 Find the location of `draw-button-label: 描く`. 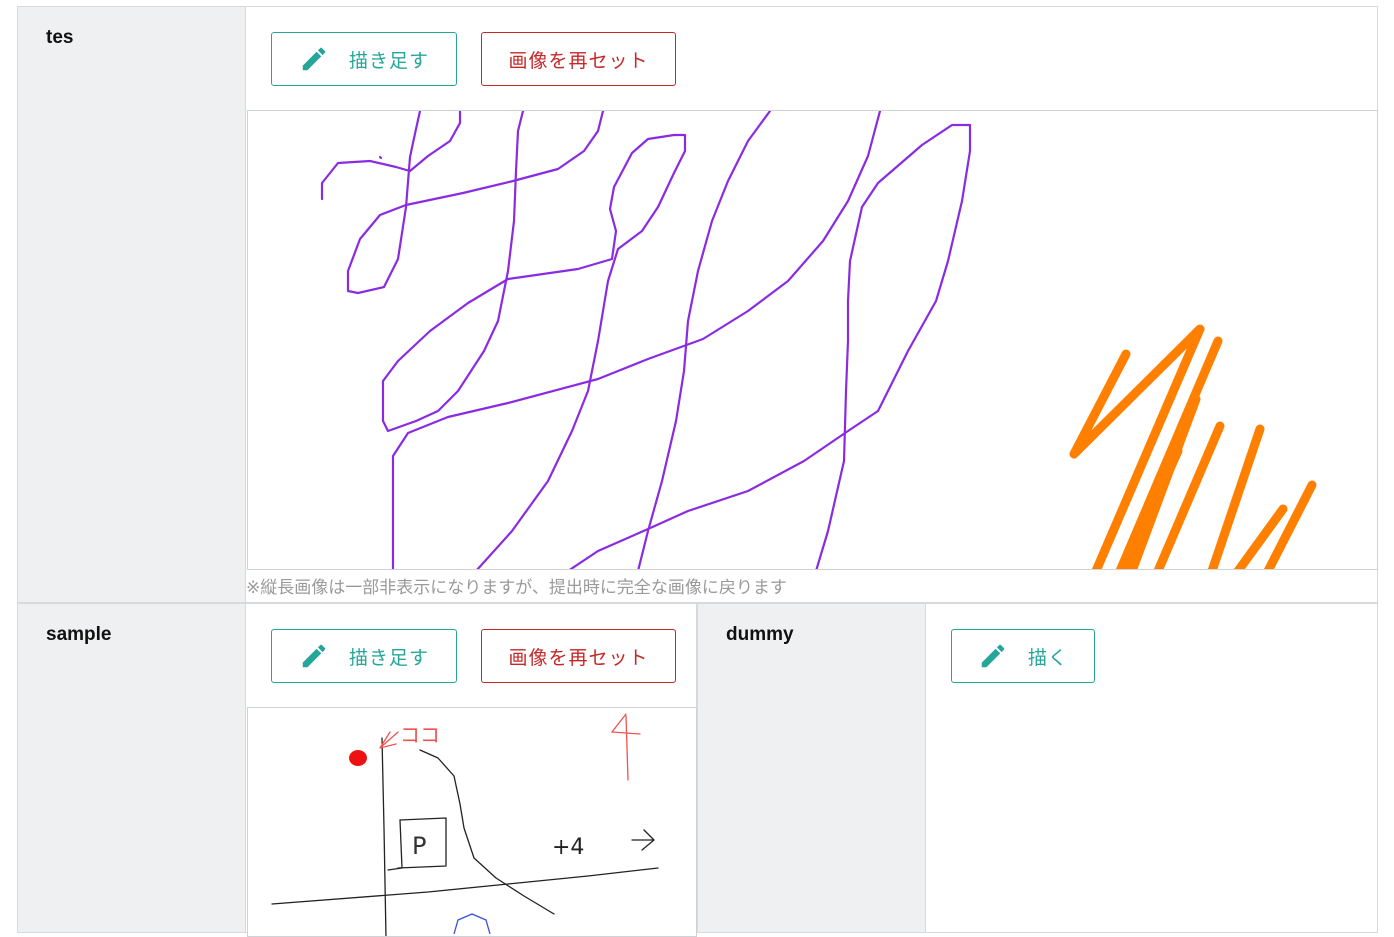

draw-button-label: 描く is located at coordinates (1047, 657).